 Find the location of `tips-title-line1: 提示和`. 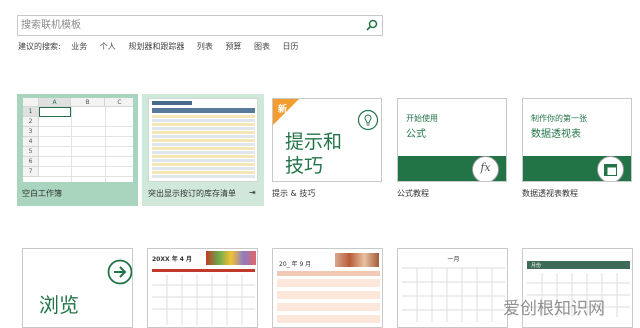

tips-title-line1: 提示和 is located at coordinates (314, 142).